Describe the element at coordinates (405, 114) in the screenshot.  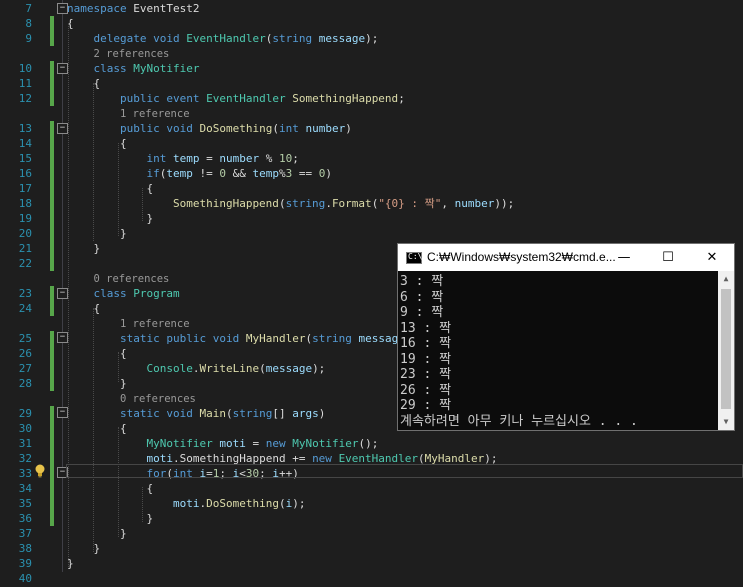
I see `code-text: 1 reference` at that location.